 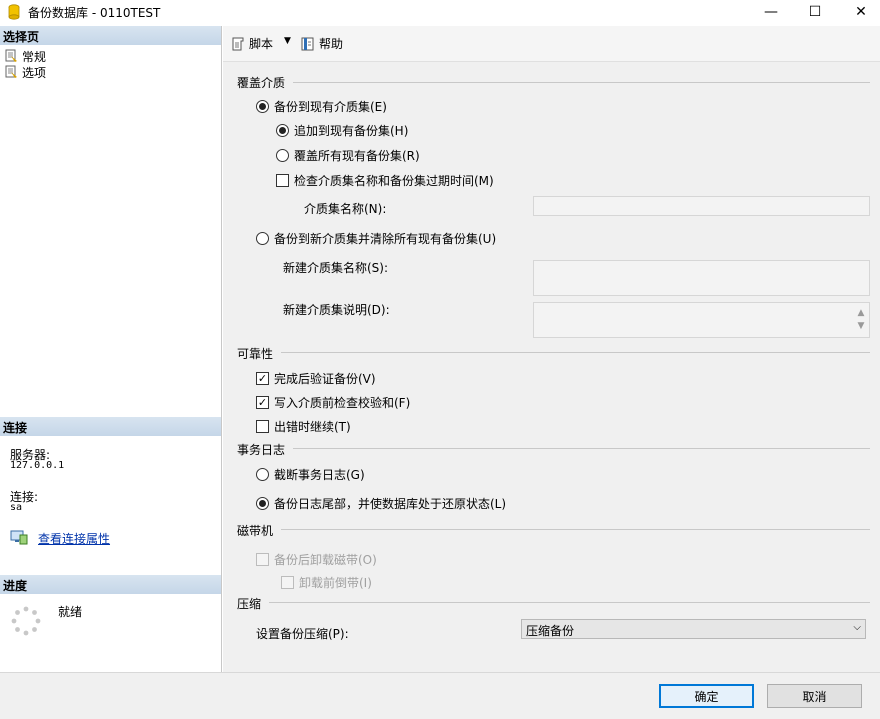 I want to click on progress-header: 进度, so click(x=110, y=584).